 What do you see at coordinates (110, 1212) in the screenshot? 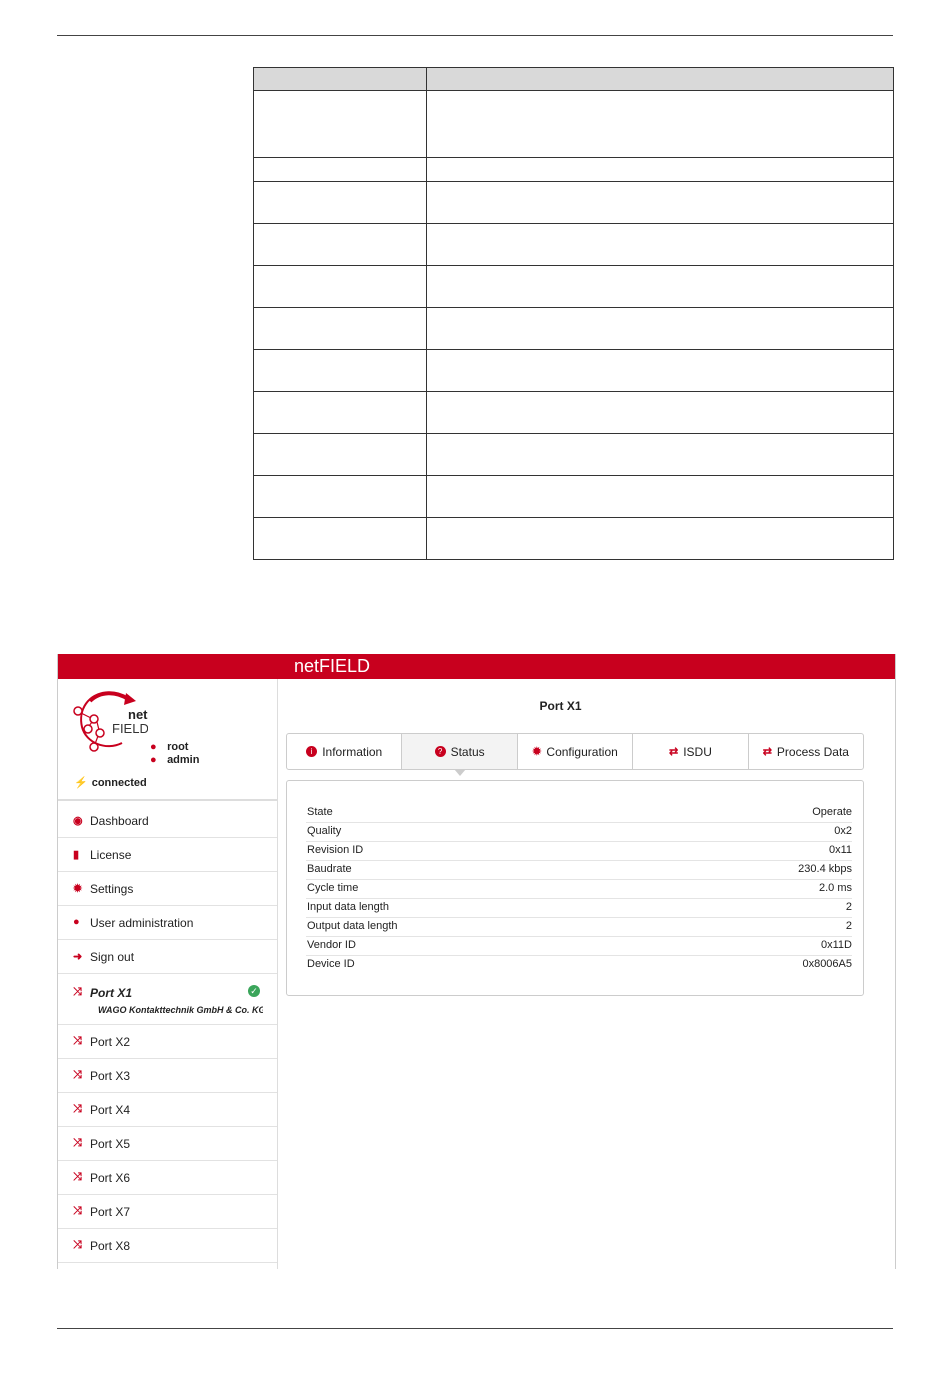
I see `nav-label: Port X7` at bounding box center [110, 1212].